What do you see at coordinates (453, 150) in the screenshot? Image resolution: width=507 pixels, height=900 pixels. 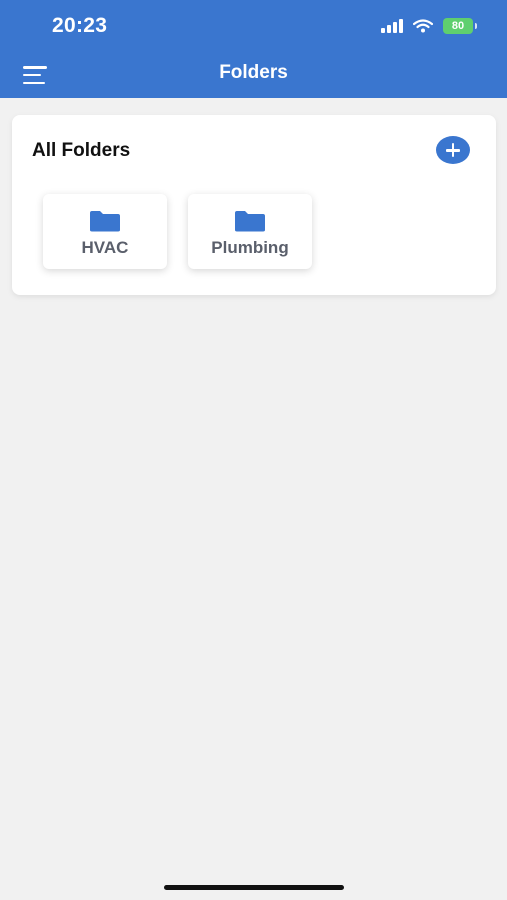 I see `add-folder-button` at bounding box center [453, 150].